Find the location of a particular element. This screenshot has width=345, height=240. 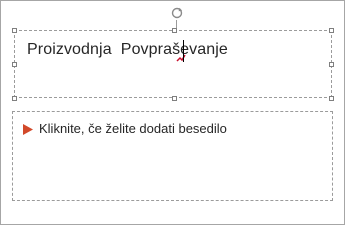

resize-handle-bottom is located at coordinates (174, 98).